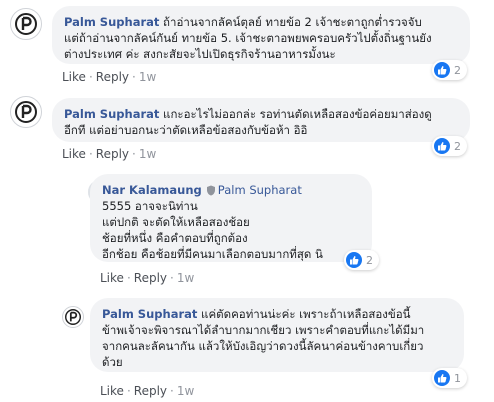  Describe the element at coordinates (210, 190) in the screenshot. I see `shield-icon` at that location.